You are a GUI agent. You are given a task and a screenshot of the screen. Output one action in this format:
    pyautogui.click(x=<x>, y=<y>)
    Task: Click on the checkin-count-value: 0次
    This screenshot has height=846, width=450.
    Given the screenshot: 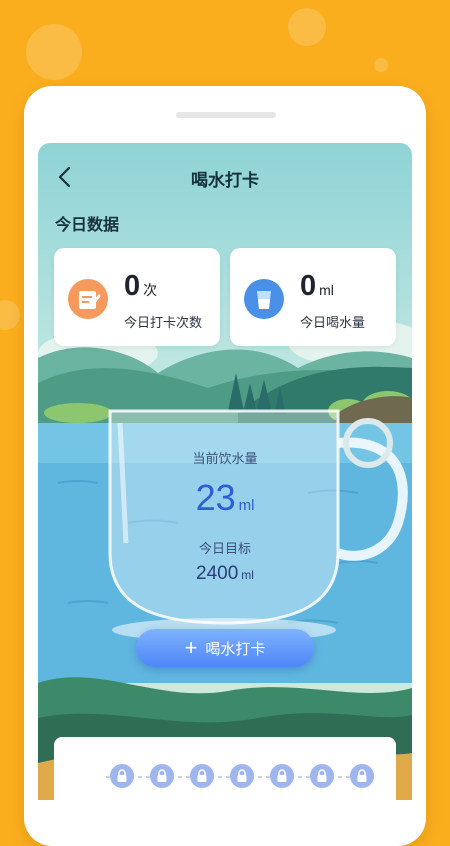 What is the action you would take?
    pyautogui.click(x=141, y=286)
    